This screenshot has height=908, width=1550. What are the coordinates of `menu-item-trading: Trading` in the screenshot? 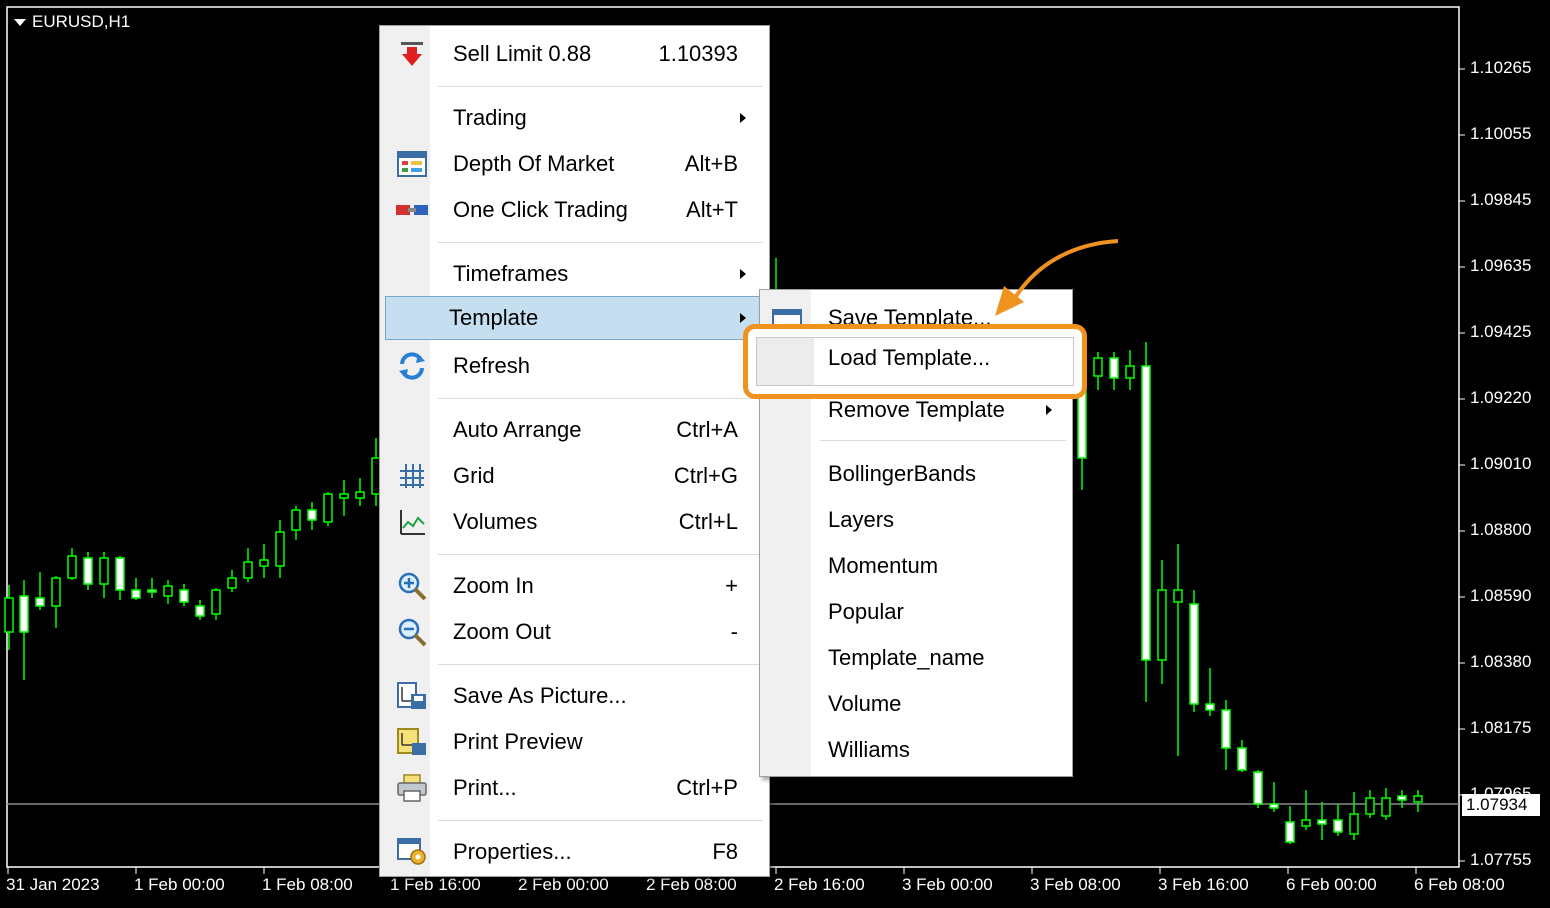 It's located at (574, 118).